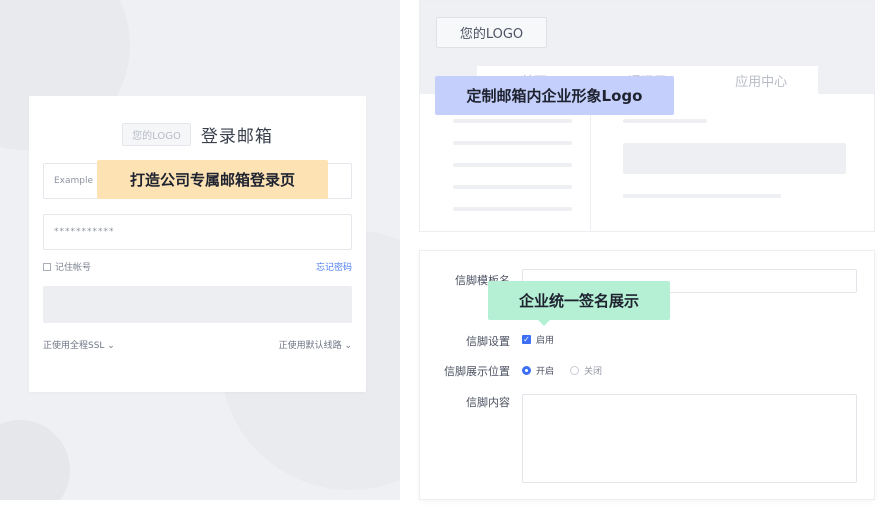 The height and width of the screenshot is (511, 879). Describe the element at coordinates (761, 80) in the screenshot. I see `tab-app-center: 应用中心` at that location.